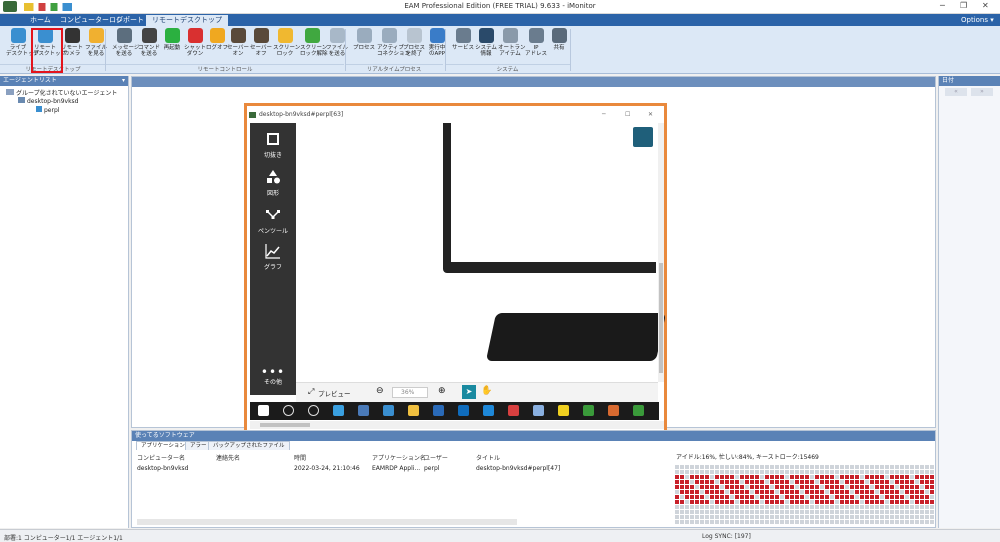 The height and width of the screenshot is (542, 1000). What do you see at coordinates (457, 425) in the screenshot?
I see `preview-horizontal-scrollbar` at bounding box center [457, 425].